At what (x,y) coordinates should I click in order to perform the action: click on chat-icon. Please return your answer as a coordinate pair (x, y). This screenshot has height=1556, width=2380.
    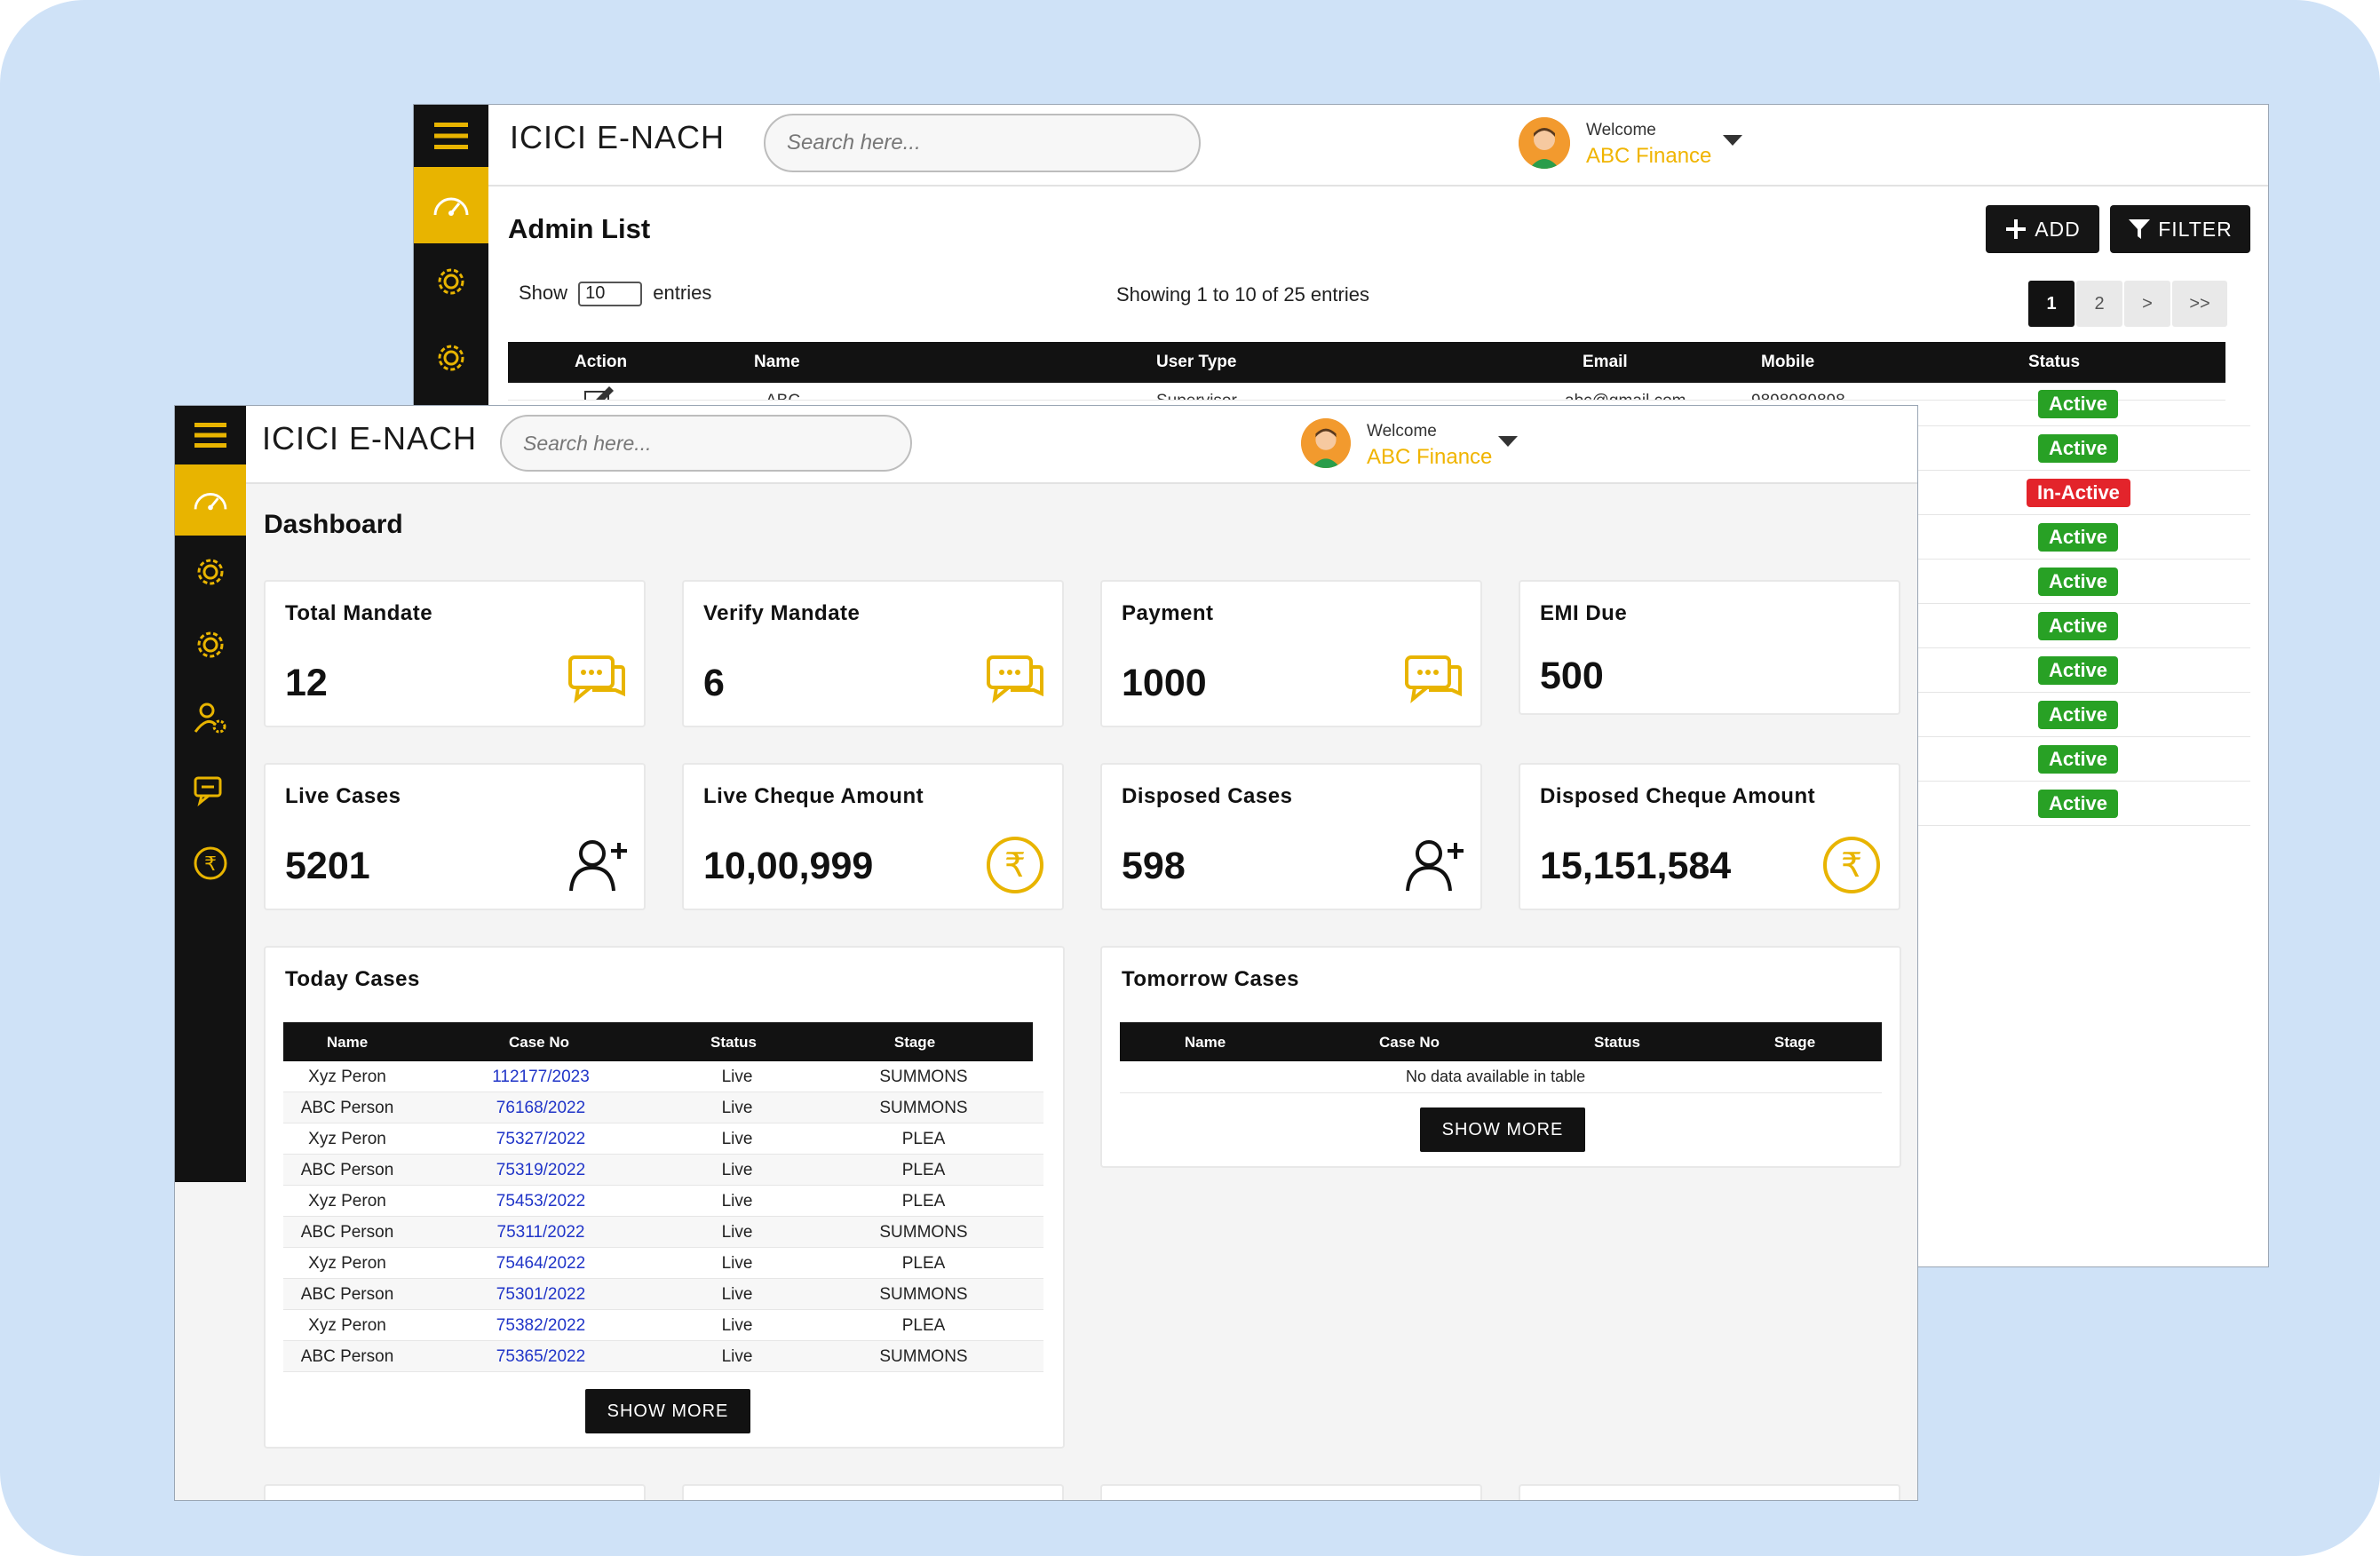
    Looking at the image, I should click on (596, 679).